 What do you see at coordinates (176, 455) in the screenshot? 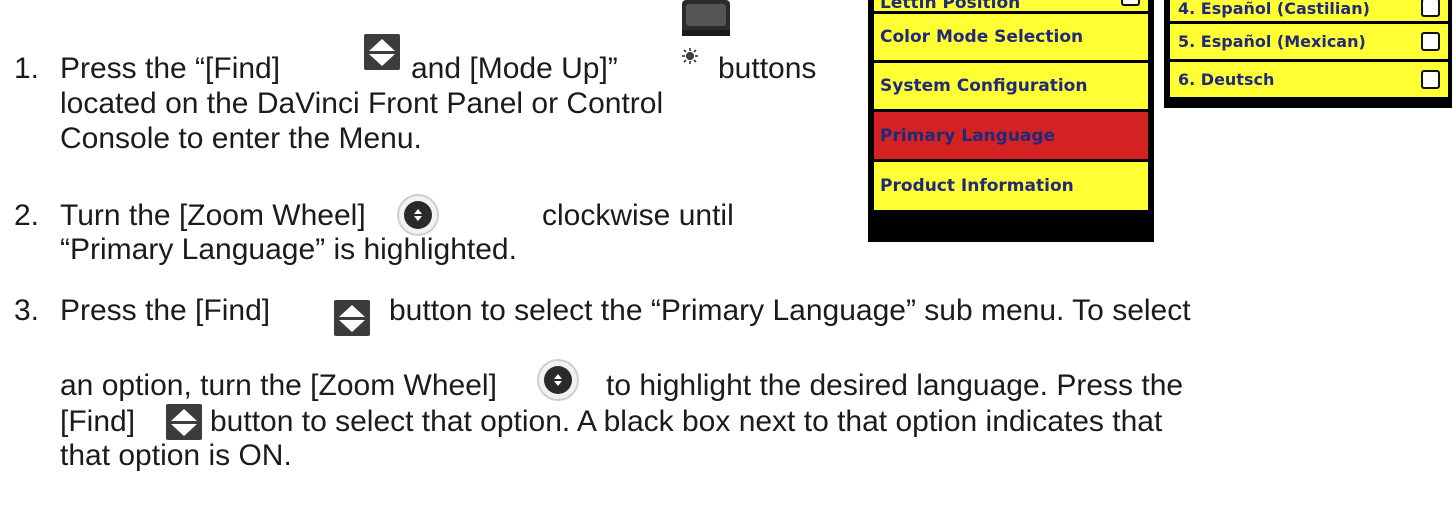
I see `step-3-text-g: that option is ON.` at bounding box center [176, 455].